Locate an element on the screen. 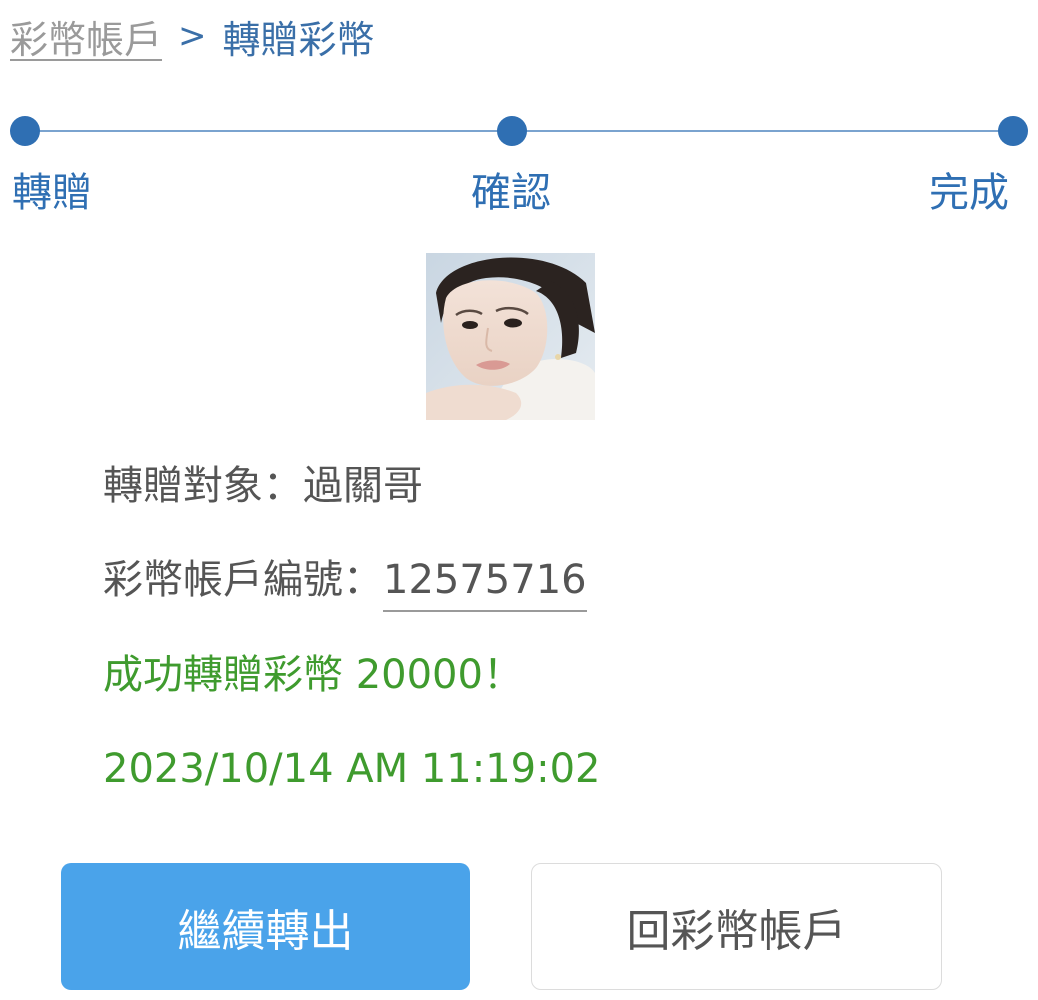 The height and width of the screenshot is (1000, 1038). recipient-row: 轉贈對象：過關哥 is located at coordinates (263, 486).